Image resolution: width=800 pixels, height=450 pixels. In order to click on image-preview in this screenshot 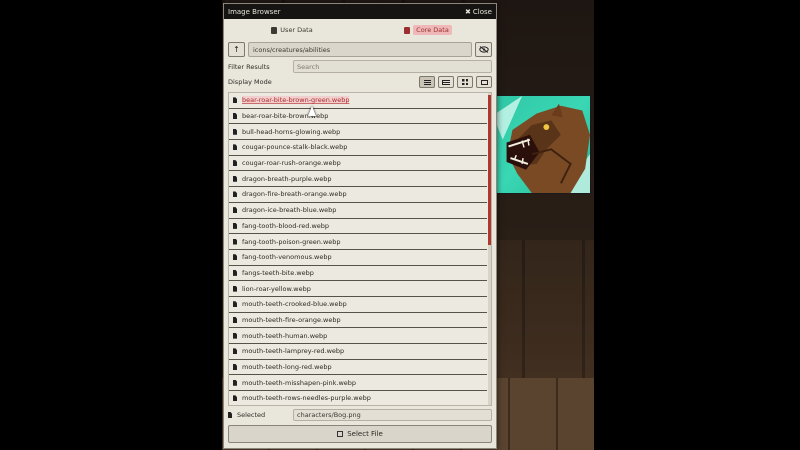, I will do `click(541, 144)`.